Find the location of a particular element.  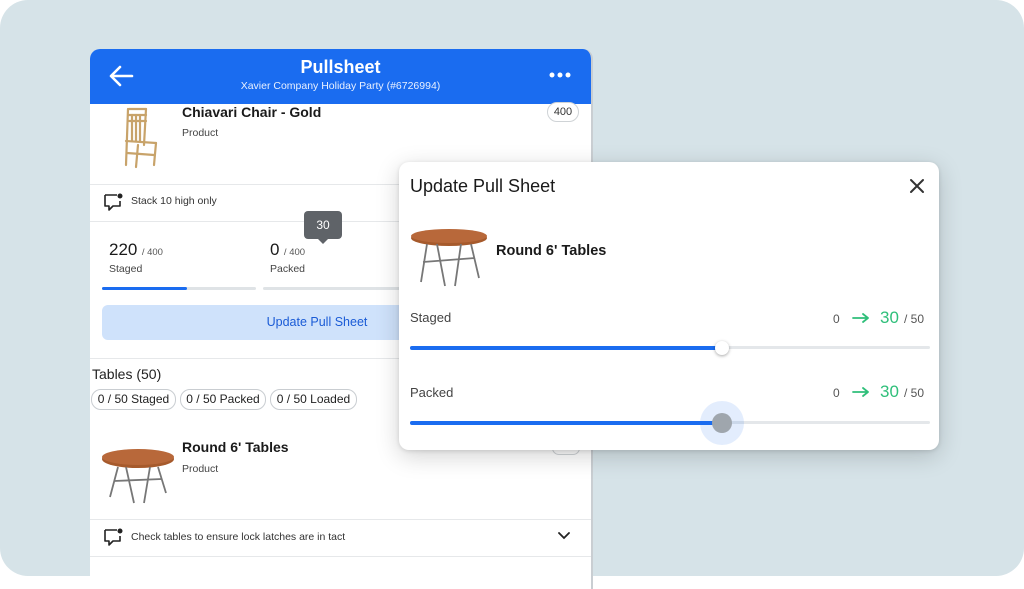

staged-slider-label: Staged is located at coordinates (431, 317).